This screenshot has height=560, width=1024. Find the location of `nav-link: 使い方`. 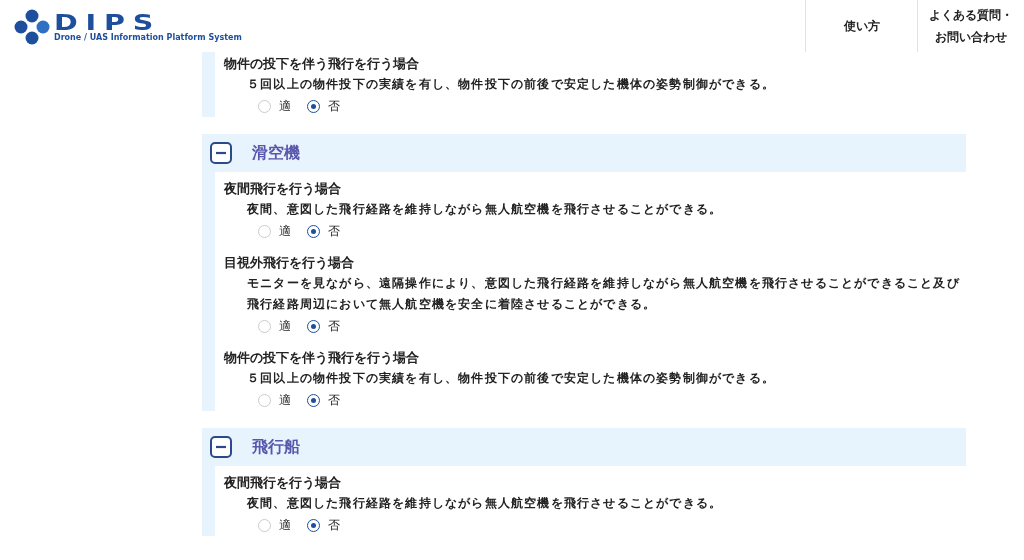

nav-link: 使い方 is located at coordinates (861, 26).